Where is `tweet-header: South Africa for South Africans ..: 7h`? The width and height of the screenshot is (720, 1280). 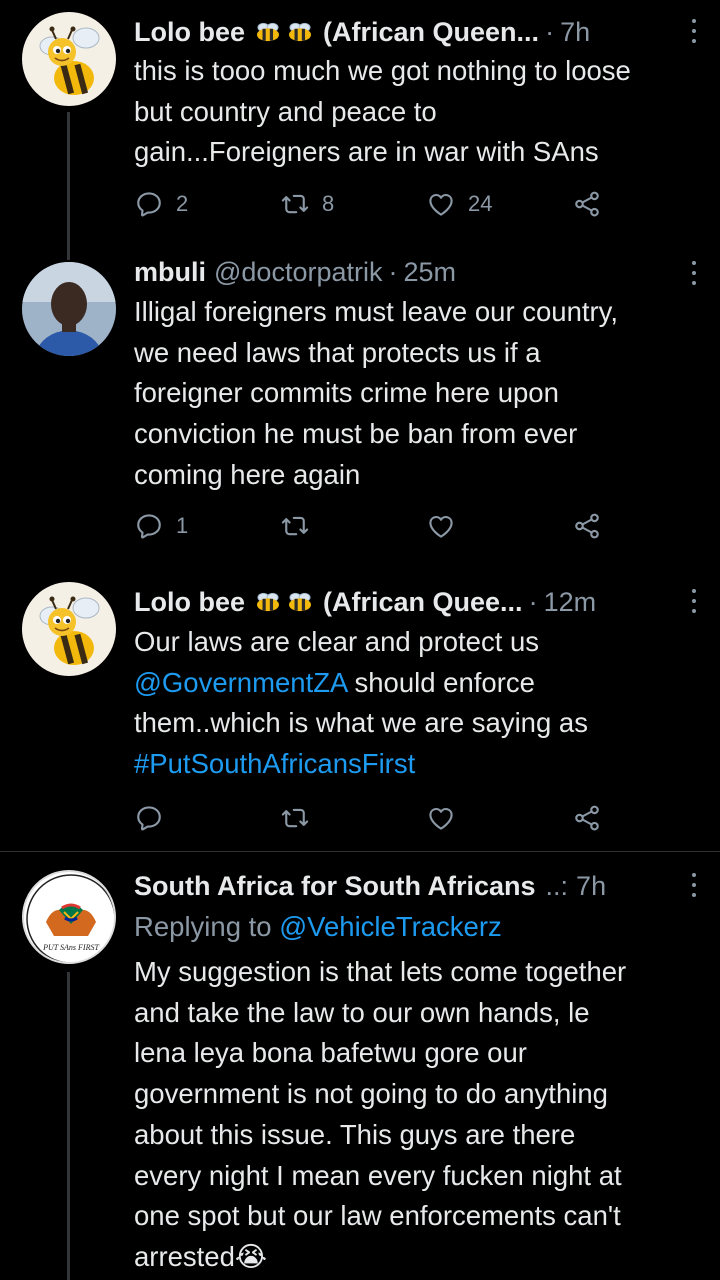 tweet-header: South Africa for South Africans ..: 7h is located at coordinates (422, 886).